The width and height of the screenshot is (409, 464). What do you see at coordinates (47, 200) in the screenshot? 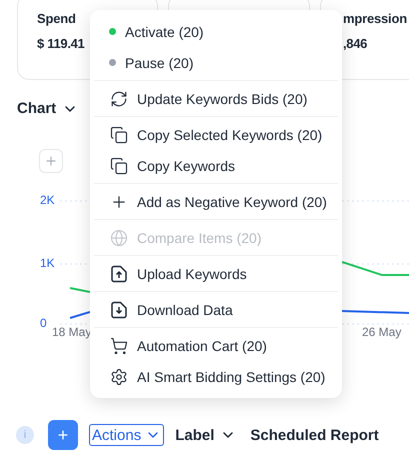
I see `axis-label: 2K` at bounding box center [47, 200].